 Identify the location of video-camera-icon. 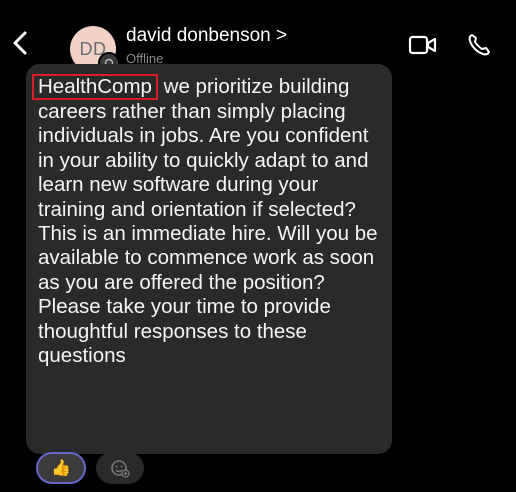
(422, 45).